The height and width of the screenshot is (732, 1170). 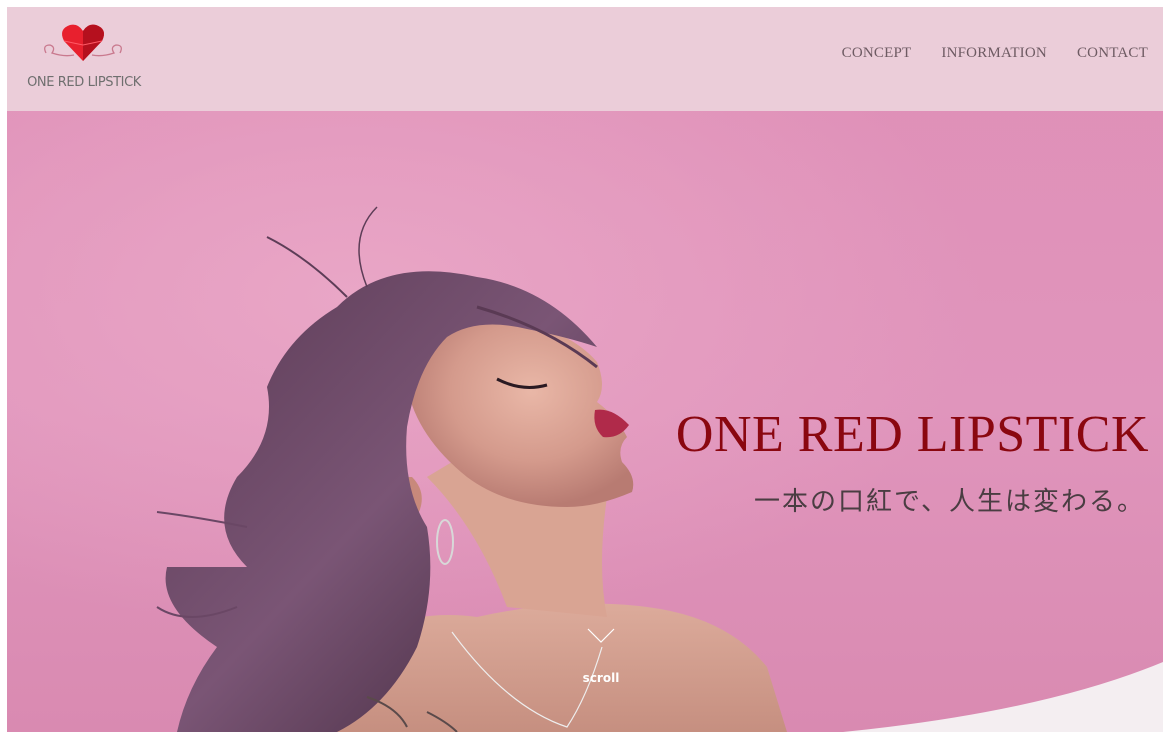 I want to click on nav-contact: CONTACT, so click(x=1112, y=53).